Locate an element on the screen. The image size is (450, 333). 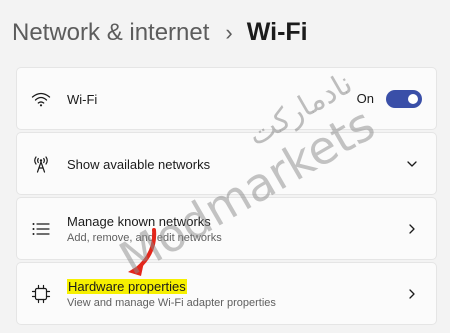
available-networks-title: Show available networks is located at coordinates (139, 164).